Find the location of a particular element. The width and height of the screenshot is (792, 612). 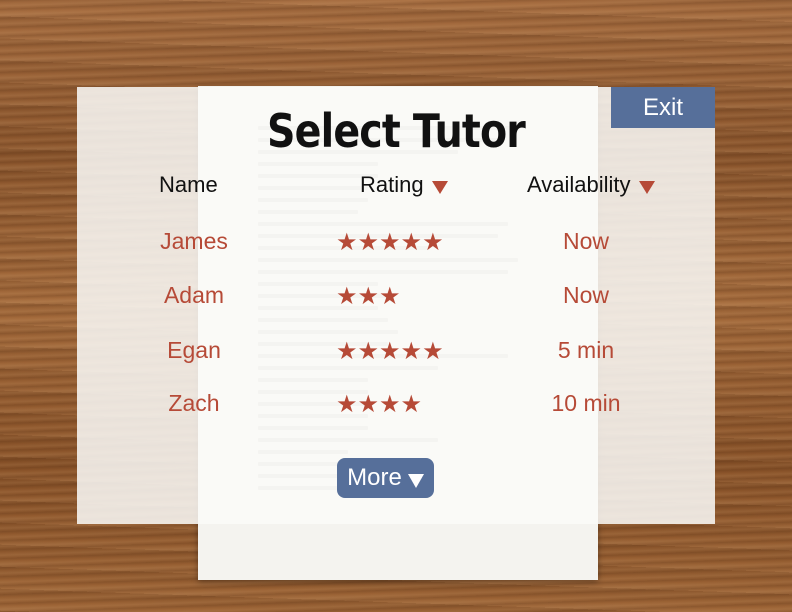

tutor-name: Adam is located at coordinates (194, 295).